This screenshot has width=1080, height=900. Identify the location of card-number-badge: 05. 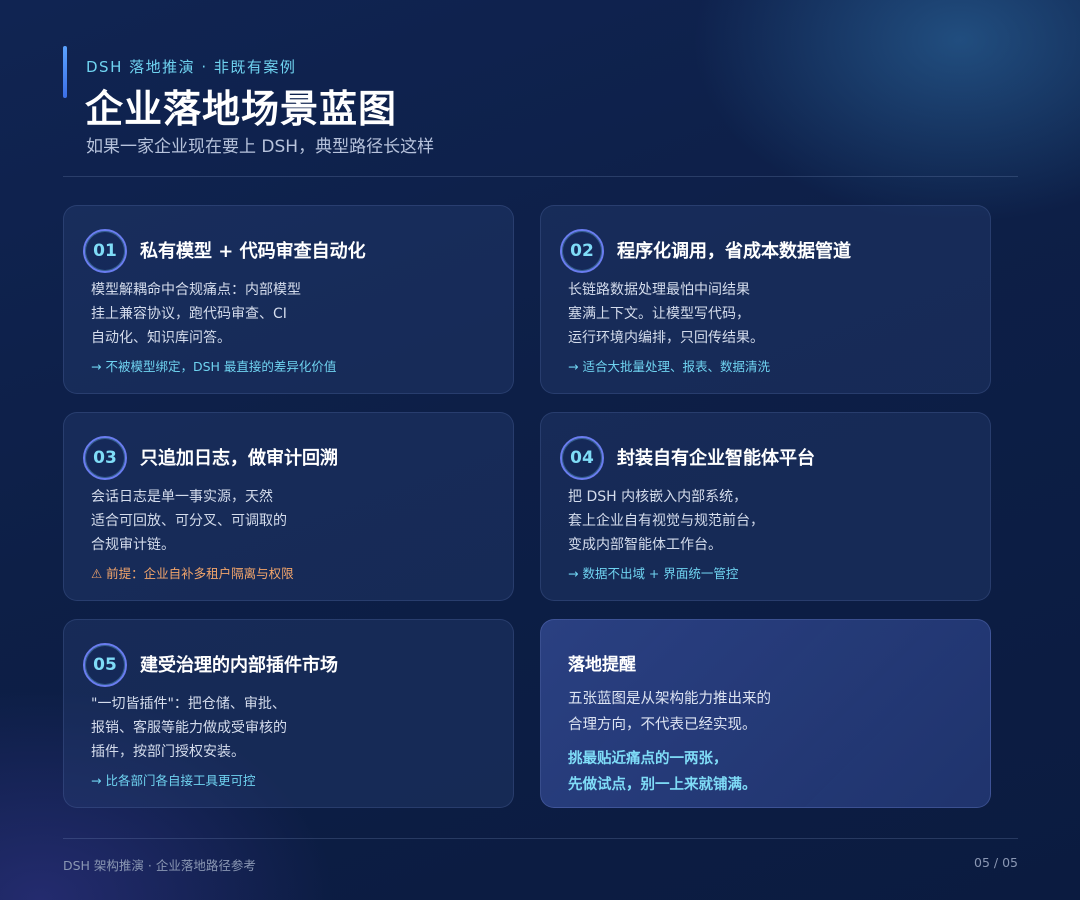
(105, 665).